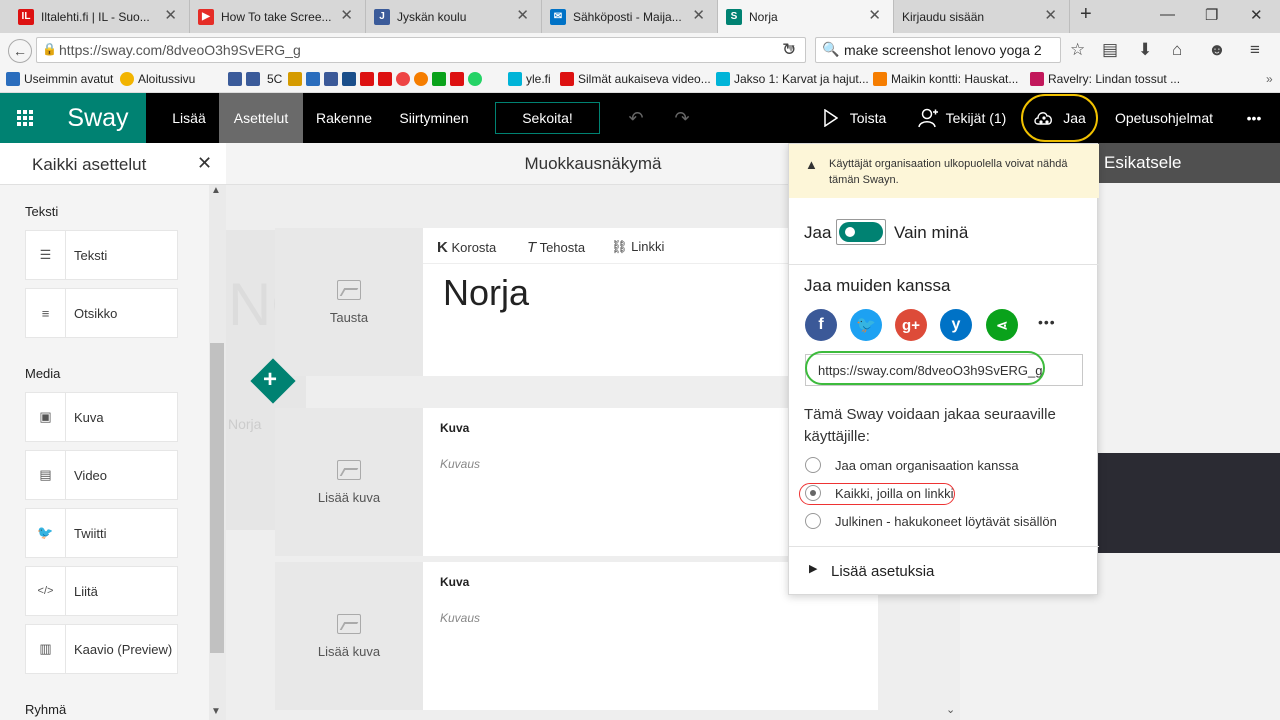 Image resolution: width=1280 pixels, height=720 pixels. What do you see at coordinates (763, 16) in the screenshot?
I see `tab-title: Norja` at bounding box center [763, 16].